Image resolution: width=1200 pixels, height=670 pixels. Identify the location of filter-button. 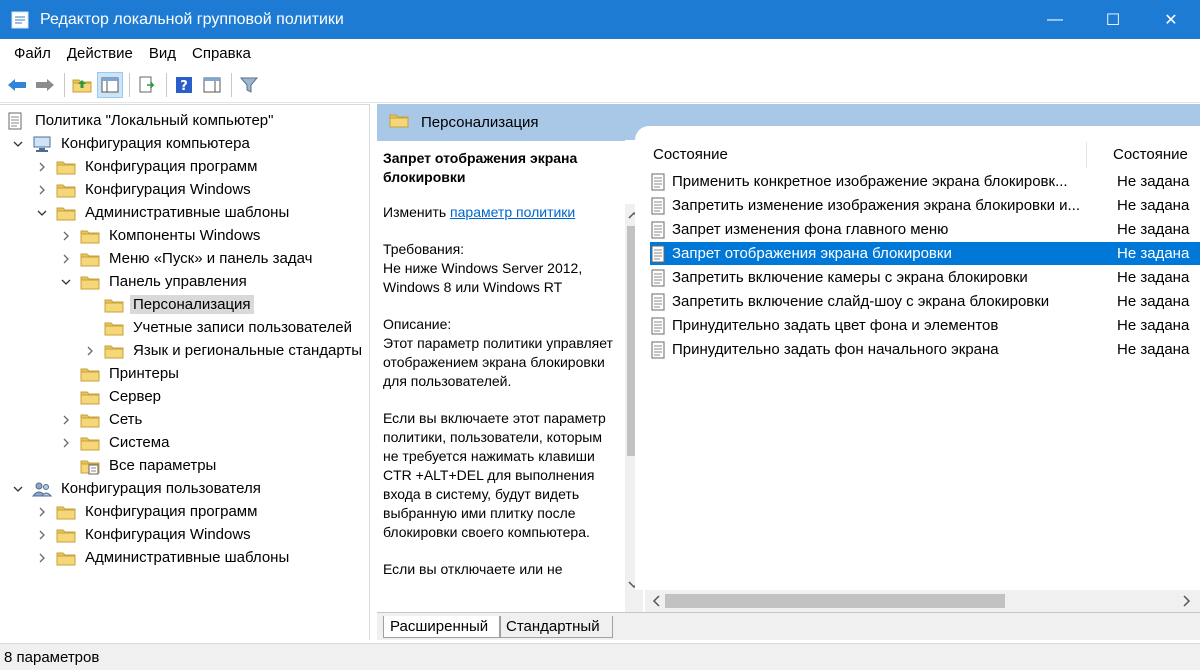
(249, 85).